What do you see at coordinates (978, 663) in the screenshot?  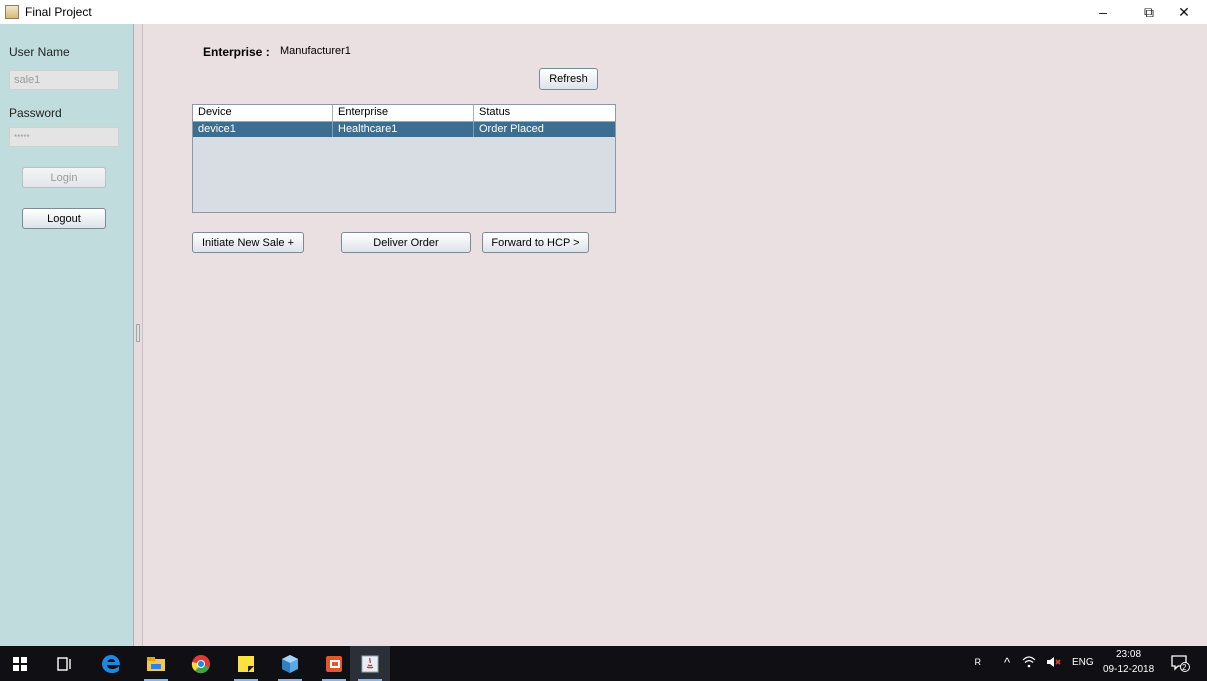 I see `people-icon: ᴿ` at bounding box center [978, 663].